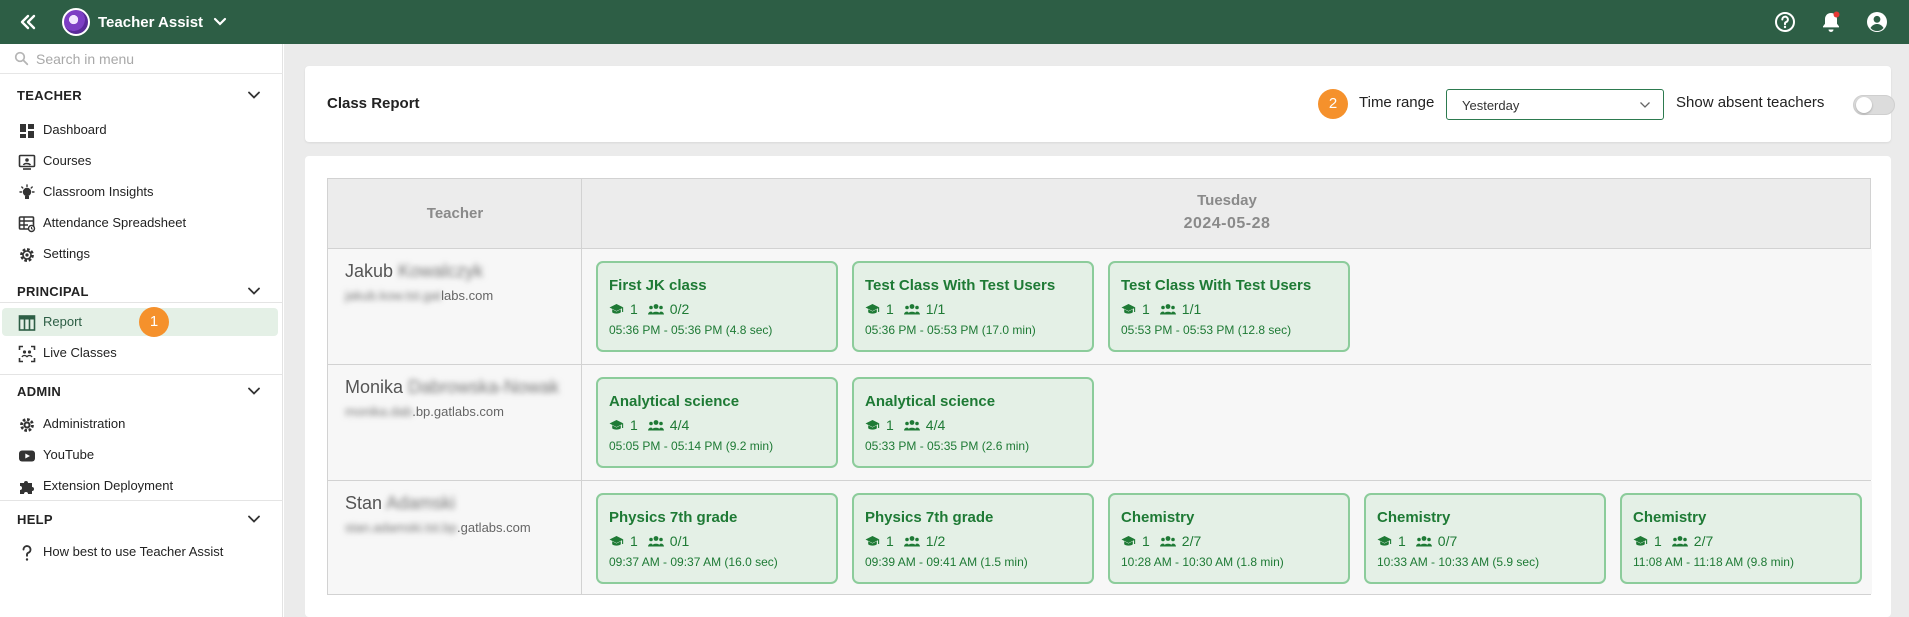  Describe the element at coordinates (1158, 517) in the screenshot. I see `class-title: Chemistry` at that location.